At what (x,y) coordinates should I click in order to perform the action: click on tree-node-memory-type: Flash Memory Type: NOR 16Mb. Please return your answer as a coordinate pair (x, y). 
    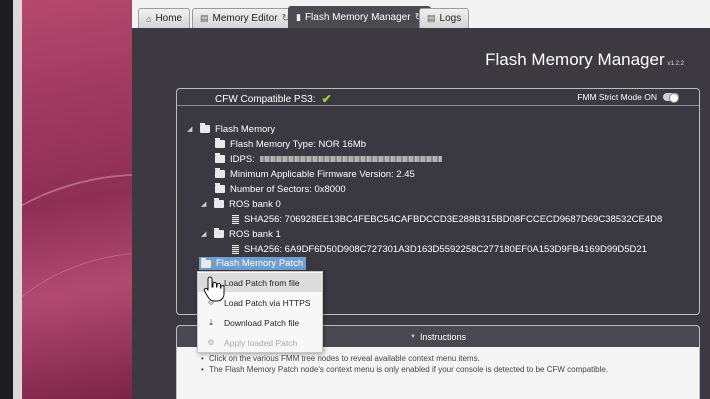
    Looking at the image, I should click on (290, 144).